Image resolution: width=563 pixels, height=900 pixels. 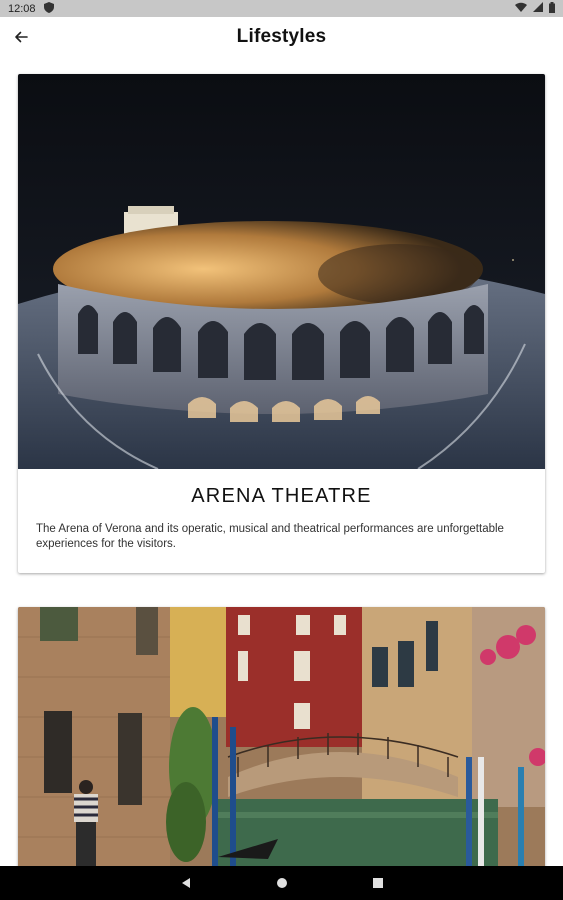 I want to click on status-icons, so click(x=535, y=8).